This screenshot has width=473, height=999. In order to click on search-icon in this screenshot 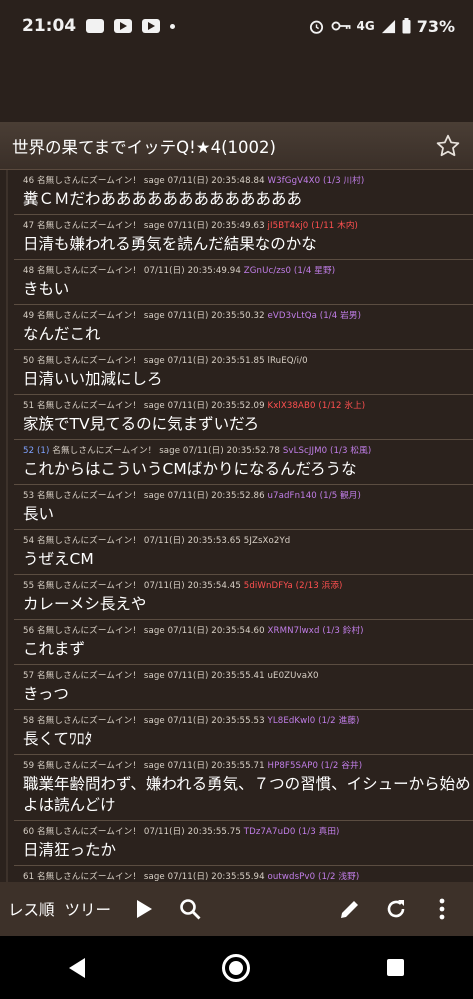, I will do `click(190, 909)`.